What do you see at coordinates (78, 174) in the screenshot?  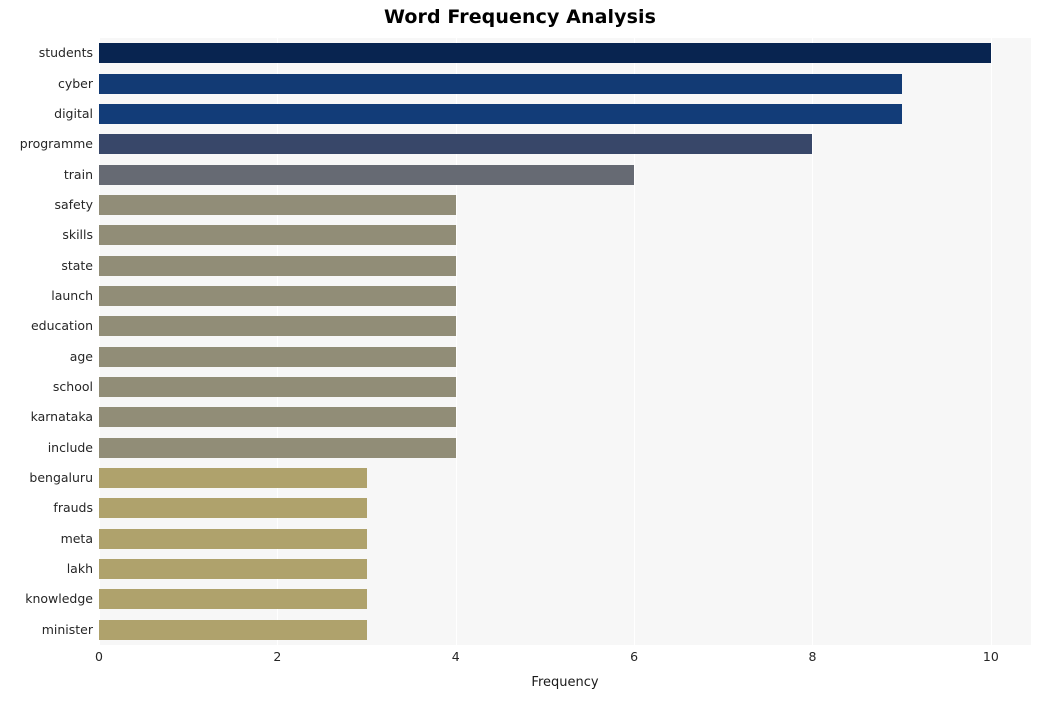 I see `y-tick-label-train: train` at bounding box center [78, 174].